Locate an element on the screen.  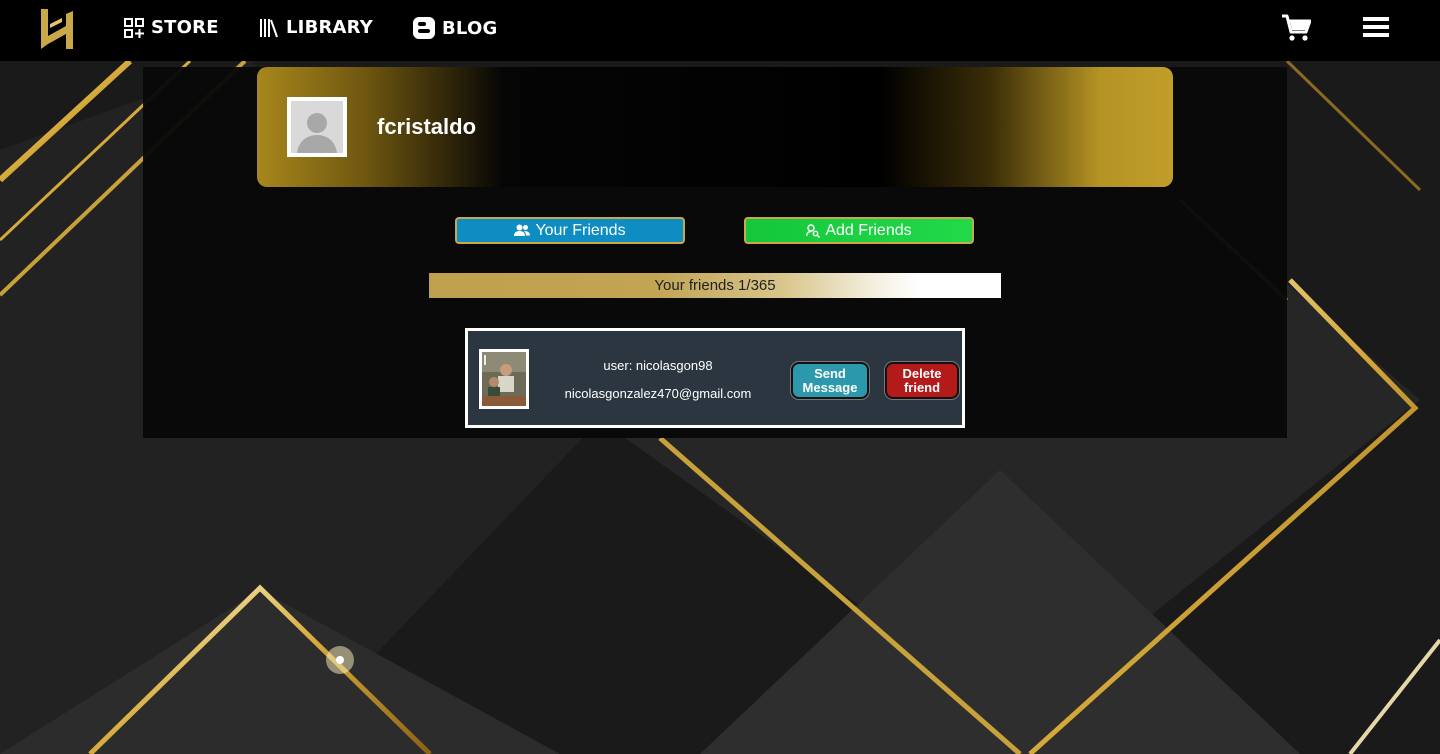
nav-store: STORE is located at coordinates (171, 27).